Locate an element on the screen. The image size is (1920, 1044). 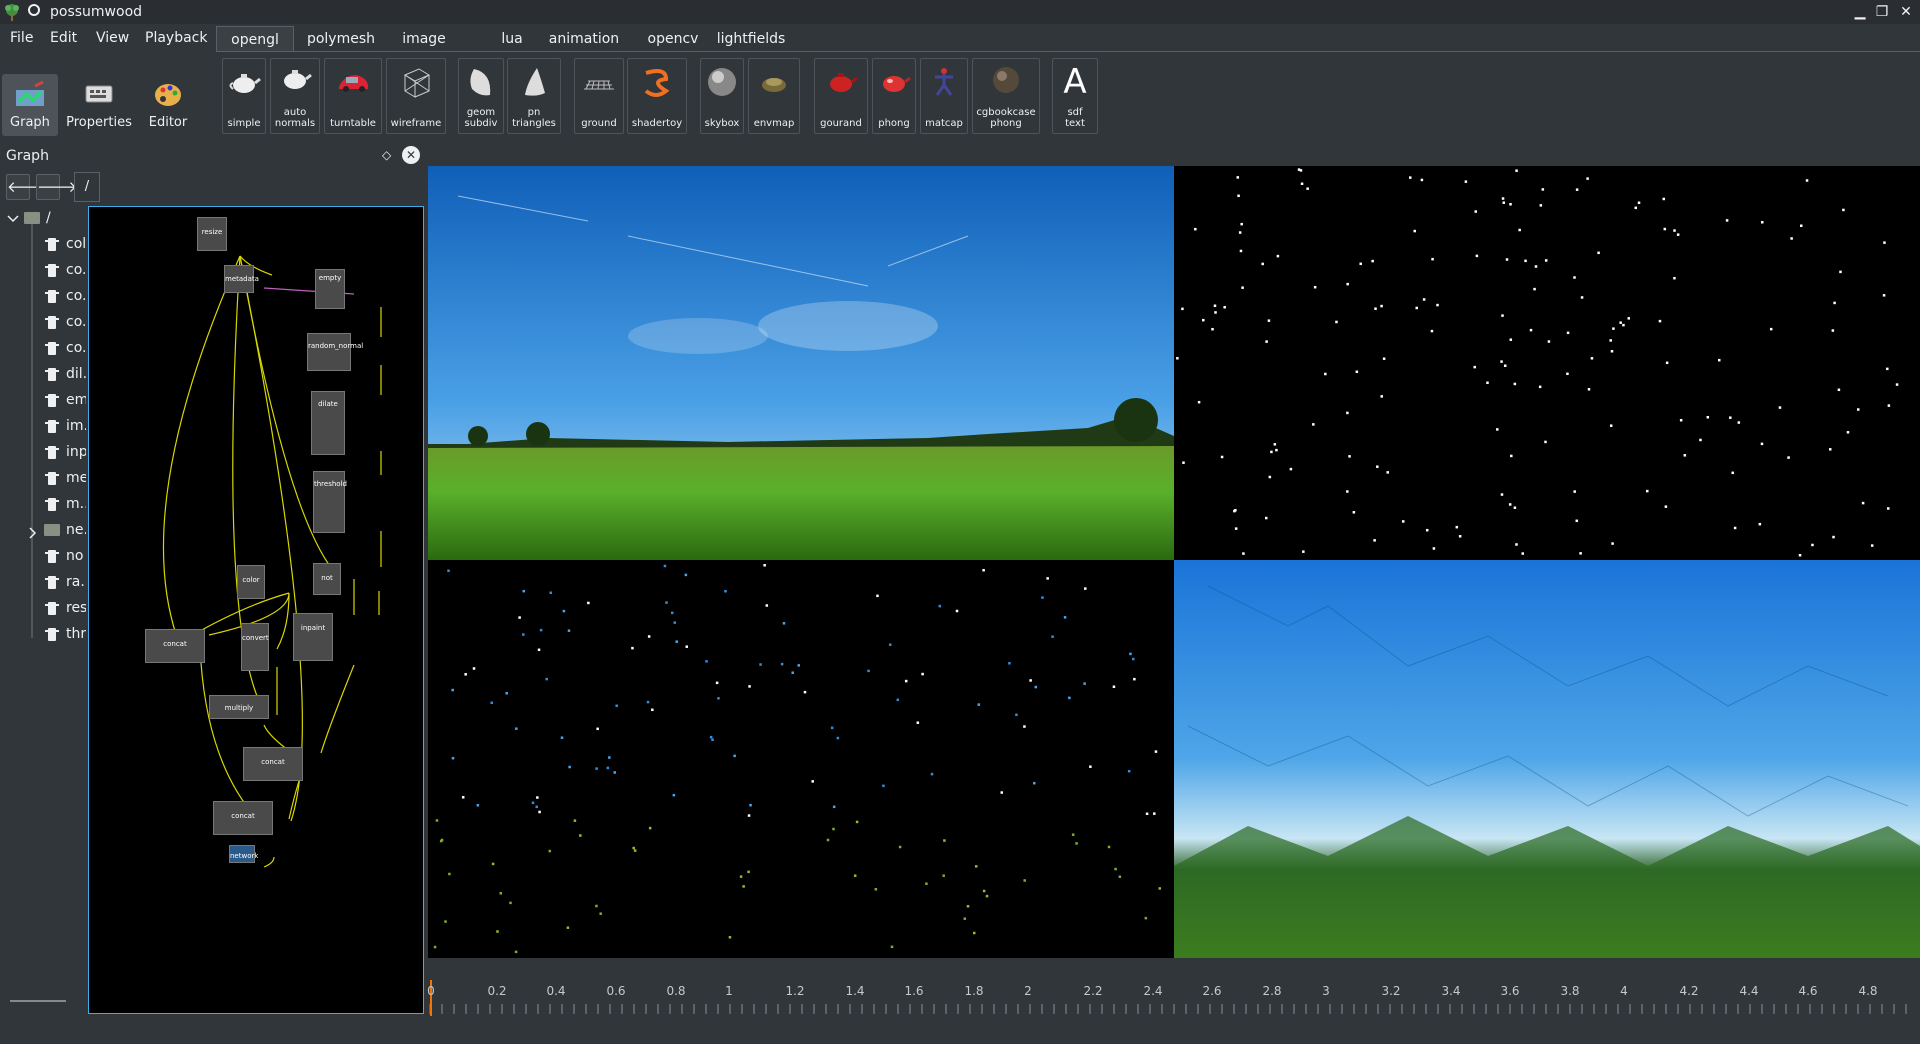
tree-item: col is located at coordinates (43, 245).